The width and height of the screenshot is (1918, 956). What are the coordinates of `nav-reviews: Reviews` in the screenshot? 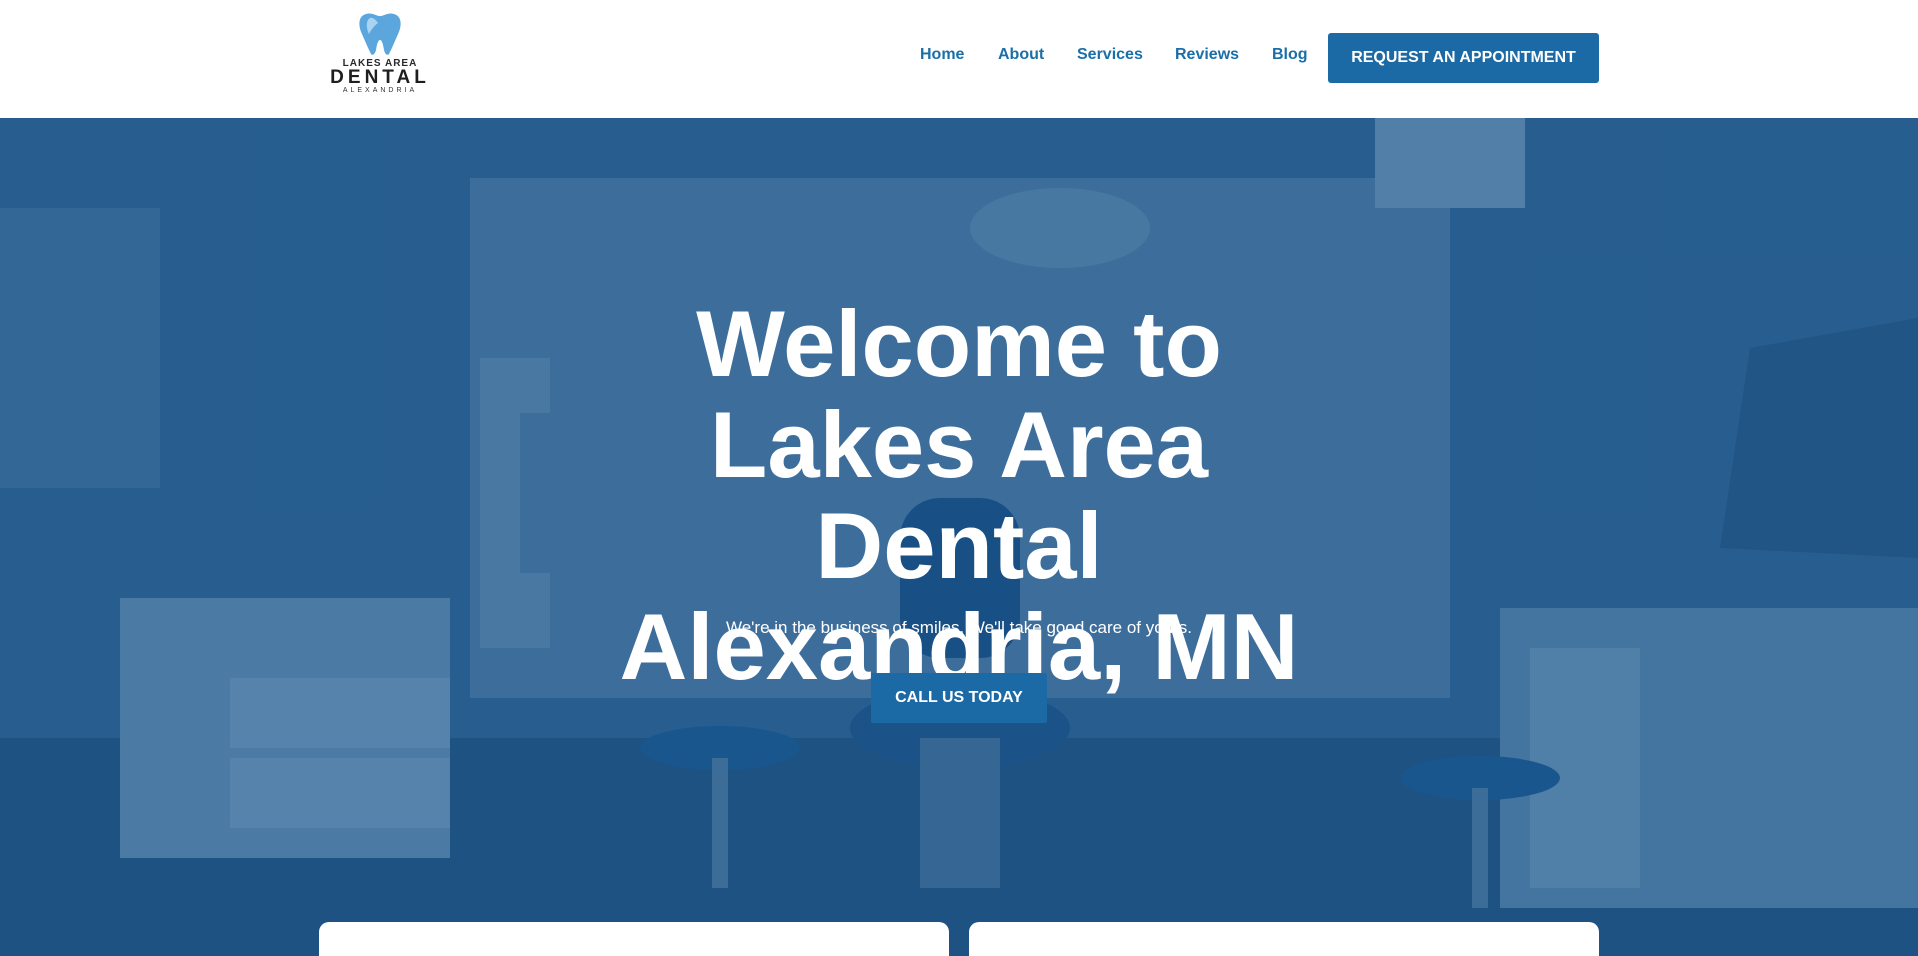 It's located at (1207, 55).